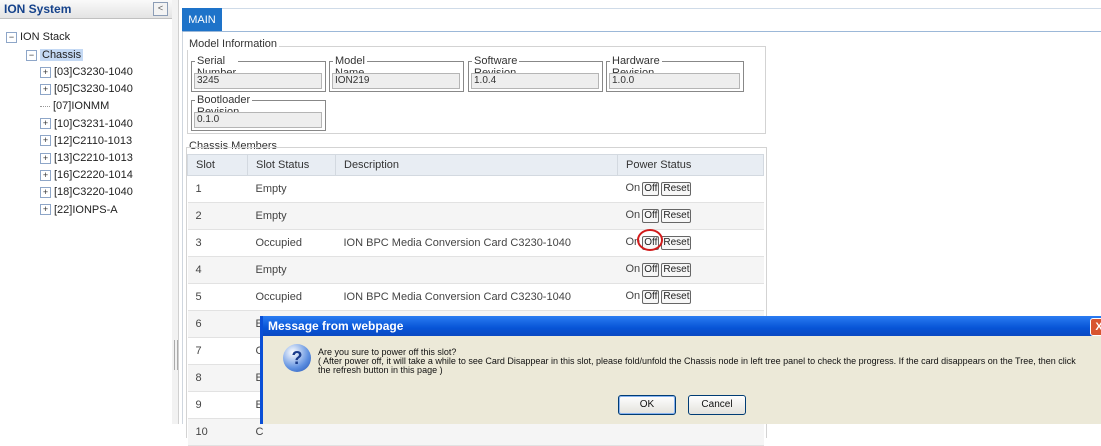  What do you see at coordinates (674, 81) in the screenshot?
I see `hardware-revision-input: 1.0.0` at bounding box center [674, 81].